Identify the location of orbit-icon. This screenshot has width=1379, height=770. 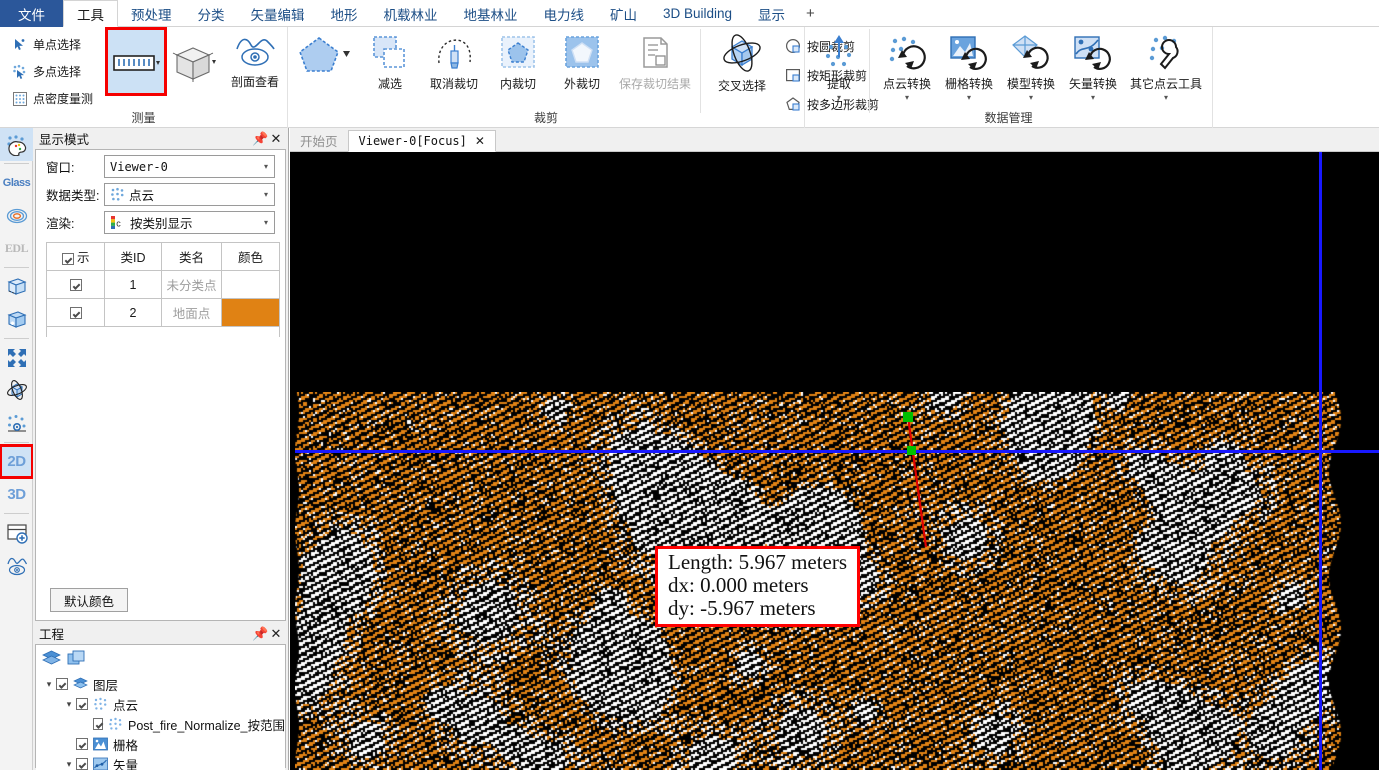
(16, 390).